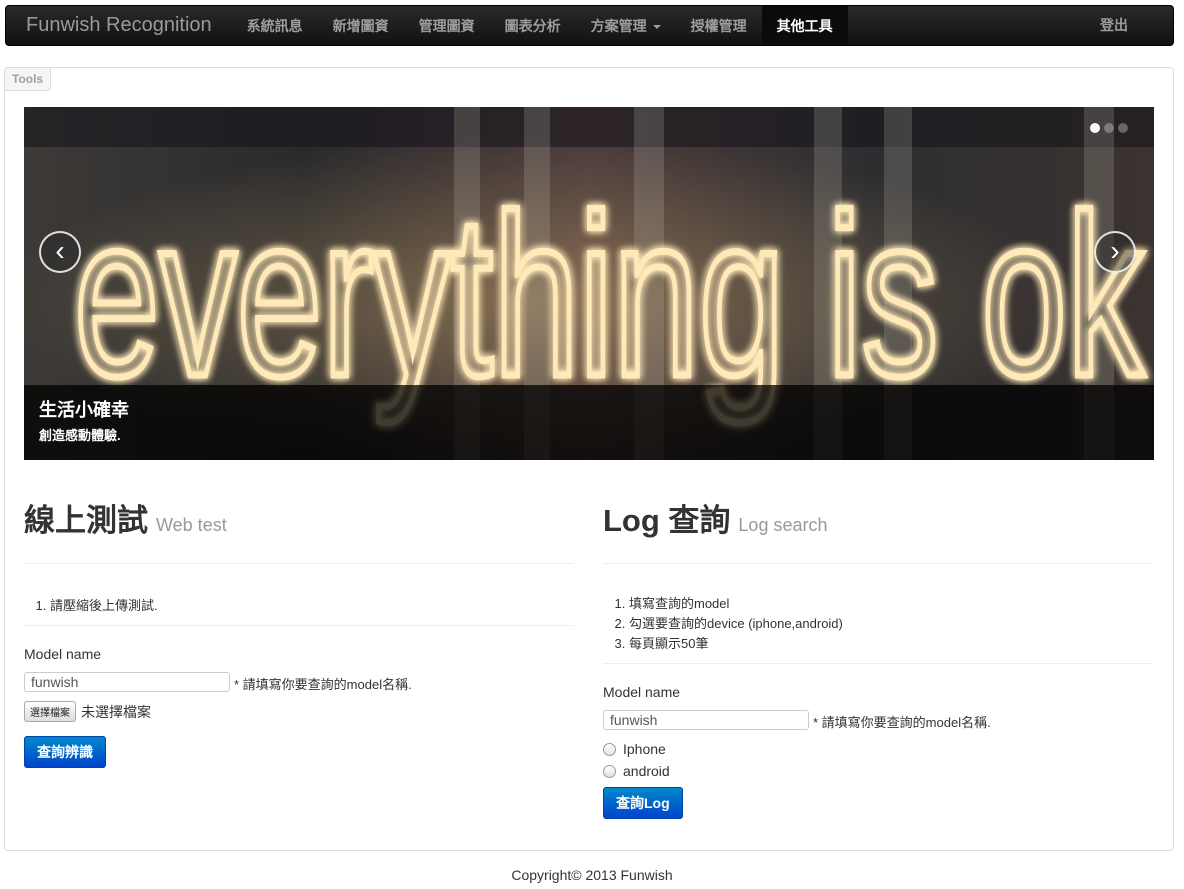  What do you see at coordinates (119, 25) in the screenshot?
I see `brand-title: Funwish Recognition` at bounding box center [119, 25].